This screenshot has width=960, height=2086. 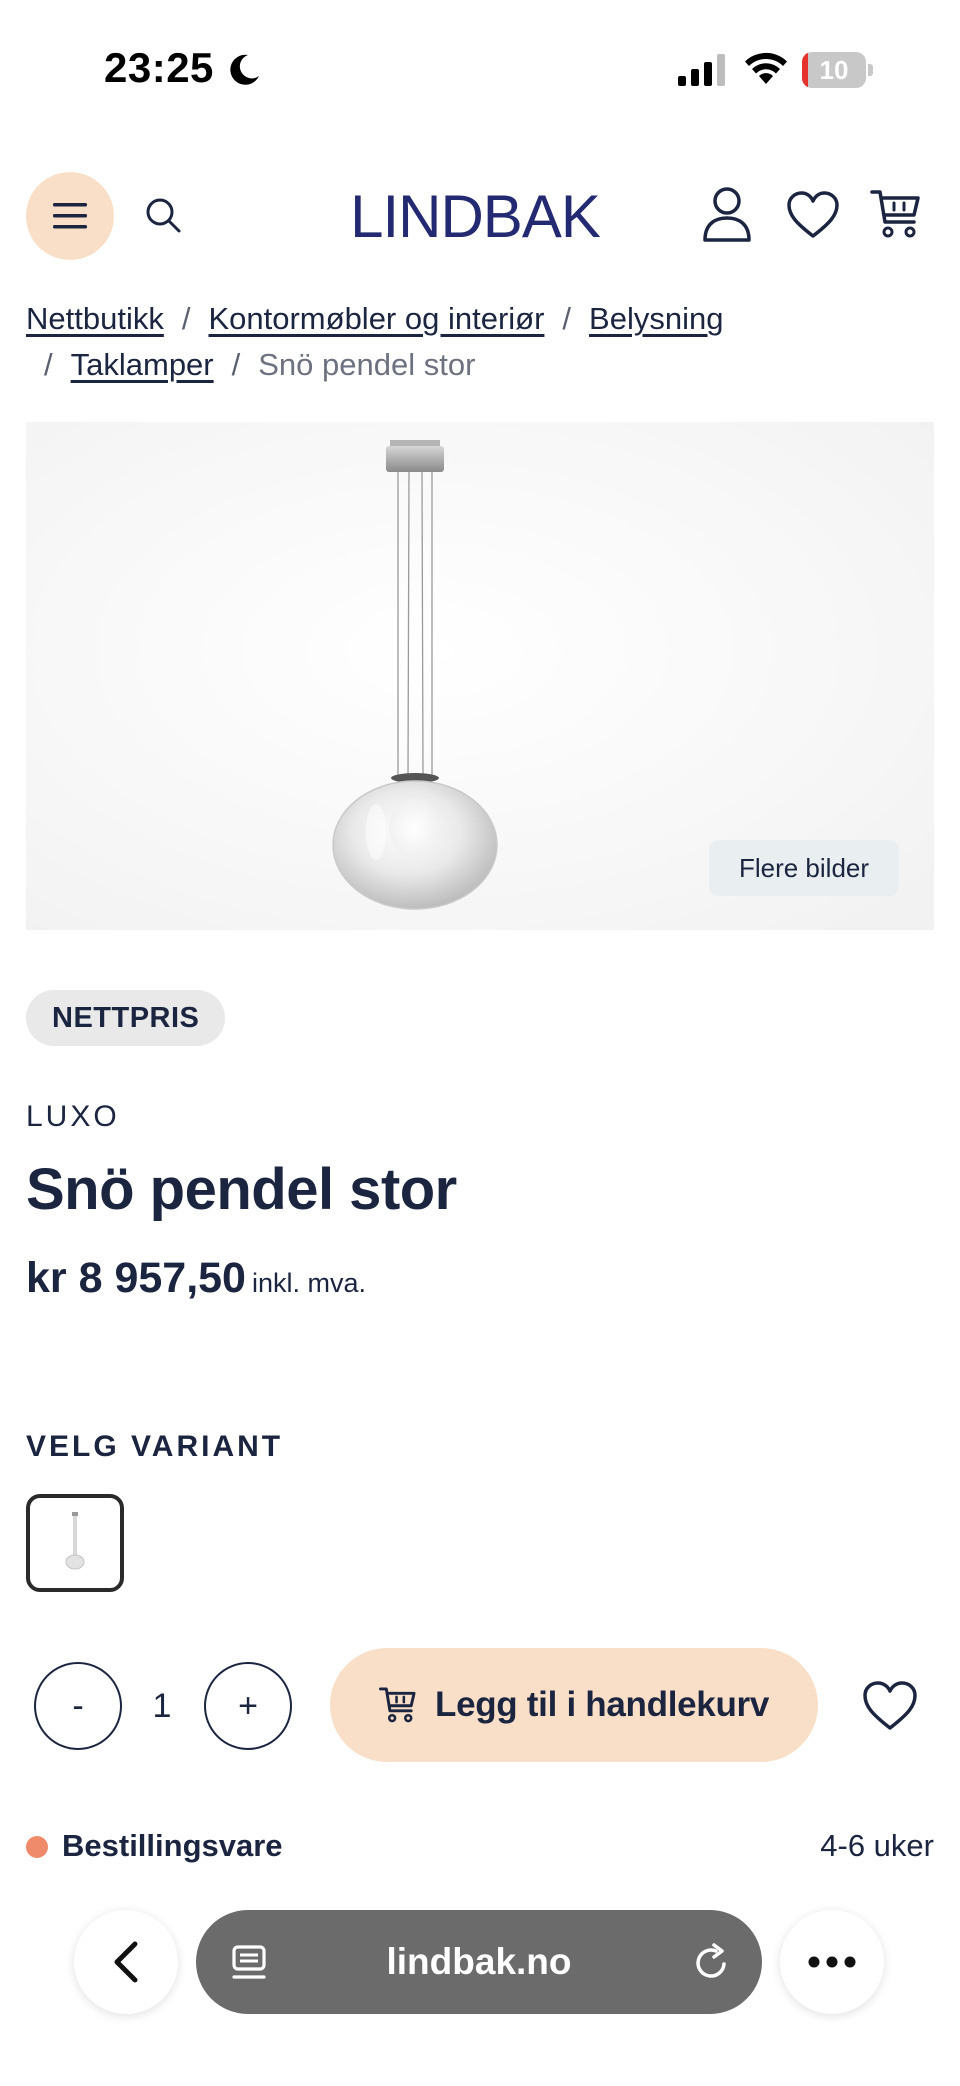 I want to click on address-bar-url: lindbak.no, so click(x=479, y=1961).